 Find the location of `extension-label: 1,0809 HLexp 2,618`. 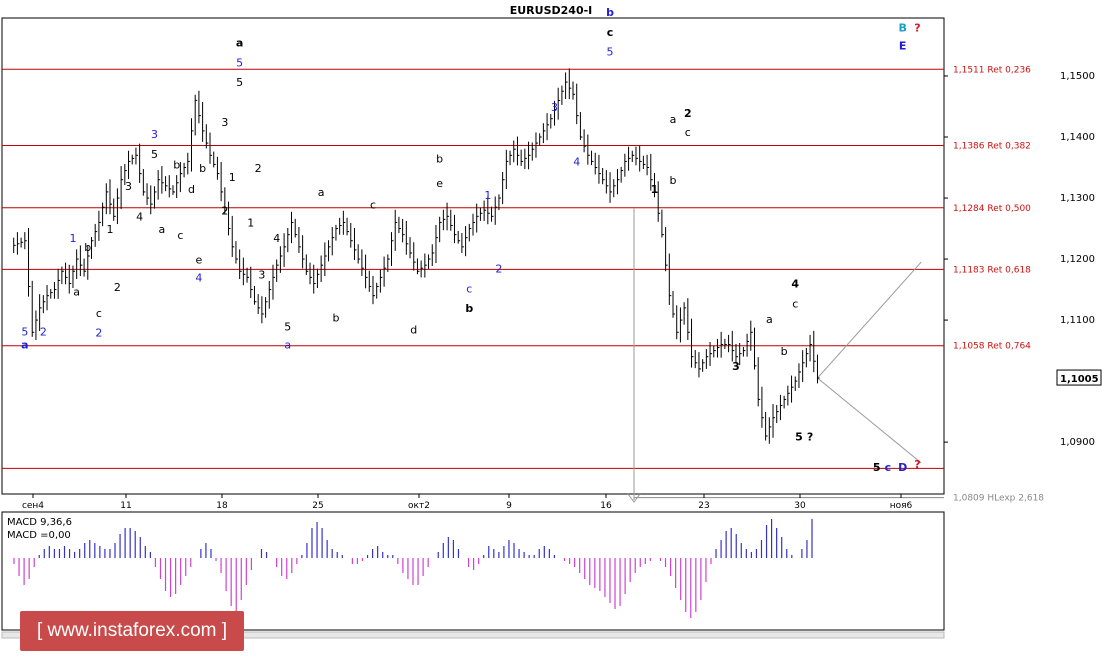

extension-label: 1,0809 HLexp 2,618 is located at coordinates (998, 499).